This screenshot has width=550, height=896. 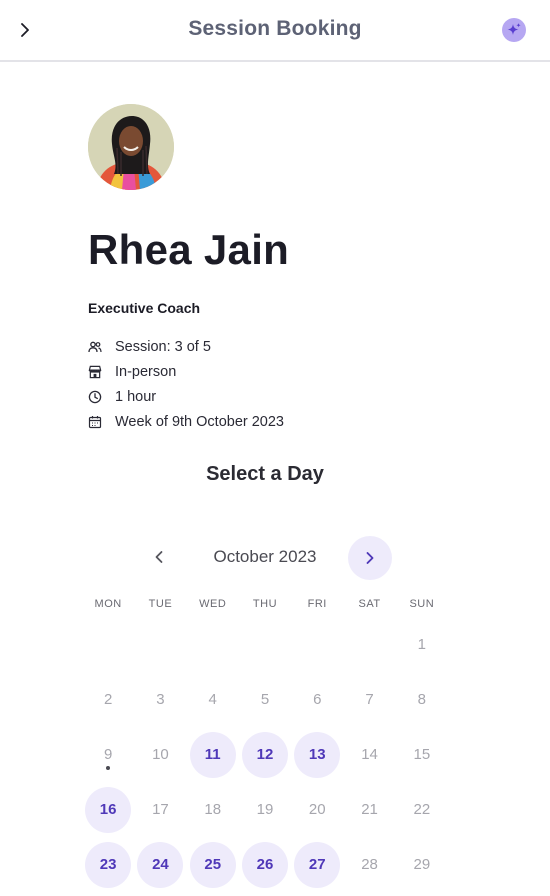 I want to click on calendar-week: 16 17 18 19 20 21 22, so click(x=265, y=809).